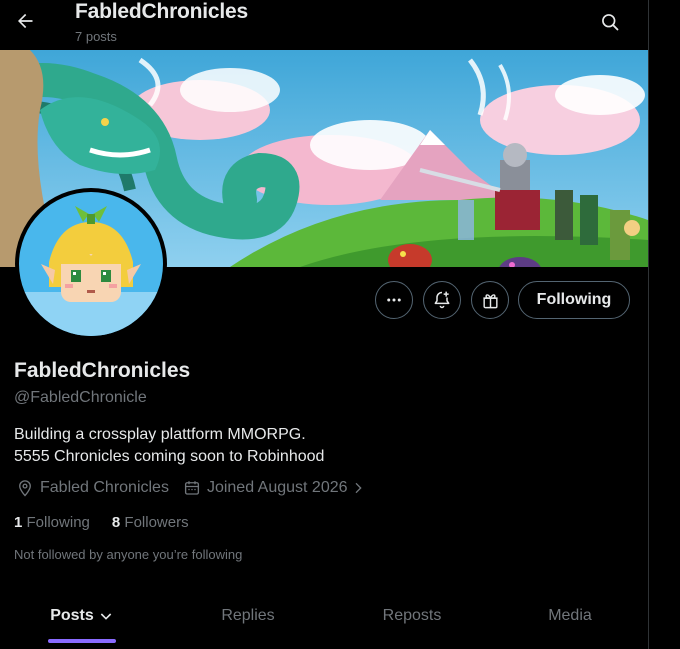 Image resolution: width=680 pixels, height=649 pixels. What do you see at coordinates (102, 370) in the screenshot?
I see `display-name: FabledChronicles` at bounding box center [102, 370].